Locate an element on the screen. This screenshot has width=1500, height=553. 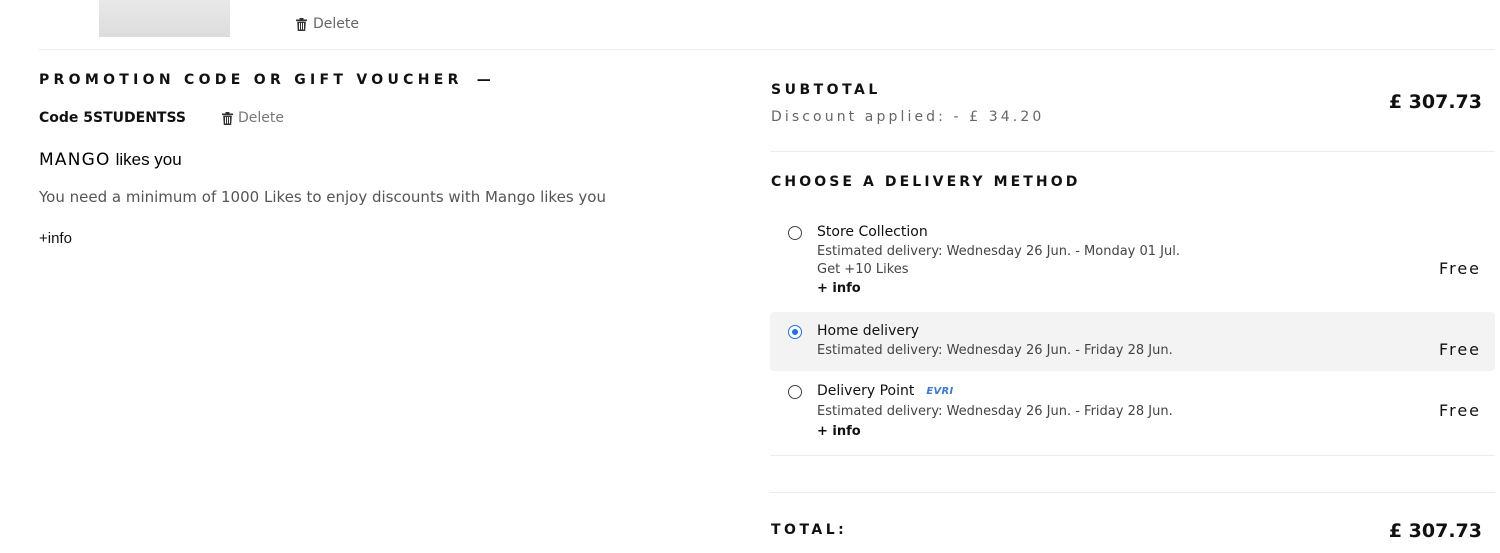
delivery-point-radio is located at coordinates (795, 392).